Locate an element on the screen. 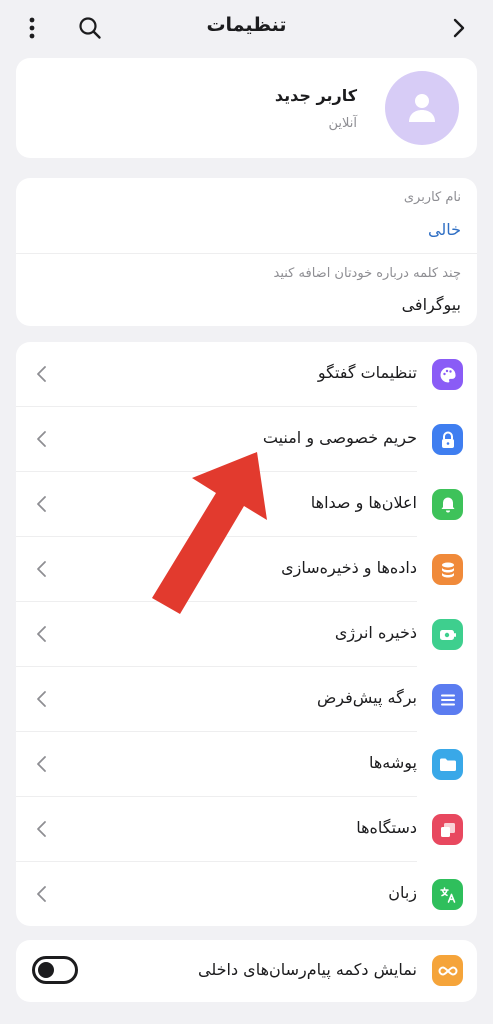 The width and height of the screenshot is (493, 1024). profile-card: کاربر جدید آنلاین is located at coordinates (246, 108).